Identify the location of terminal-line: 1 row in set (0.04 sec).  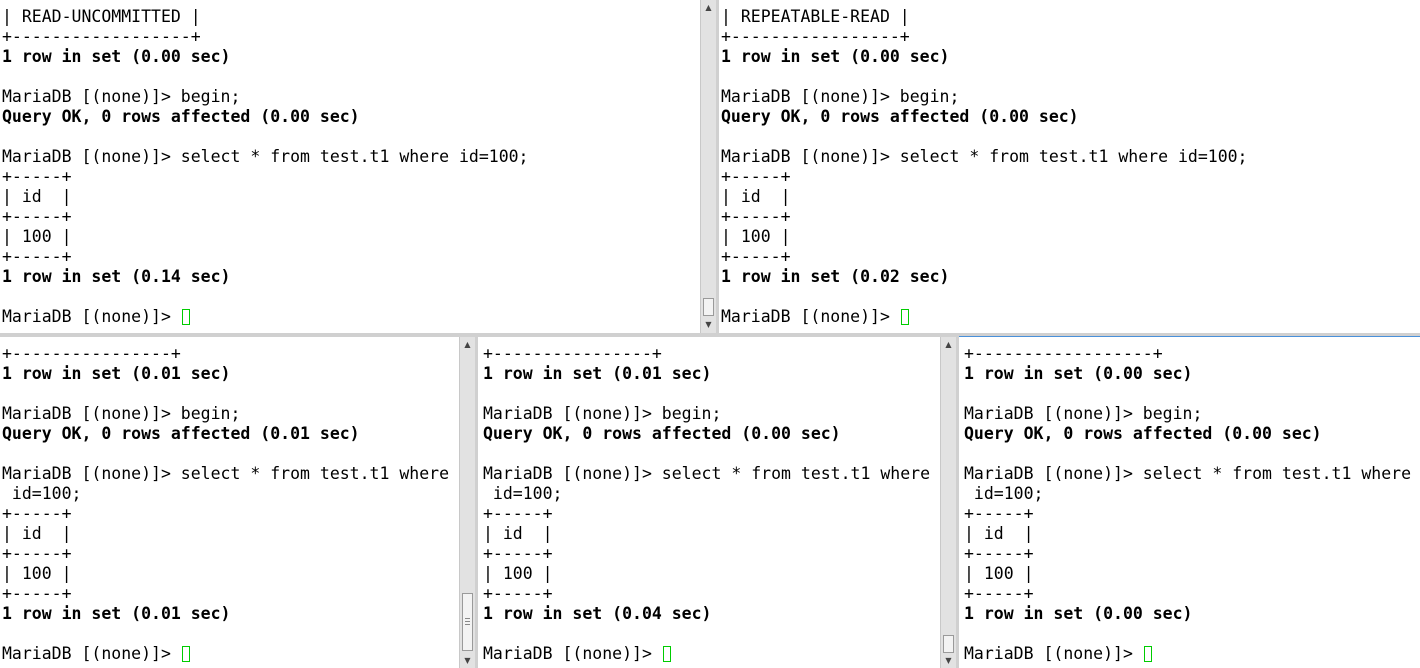
(597, 613).